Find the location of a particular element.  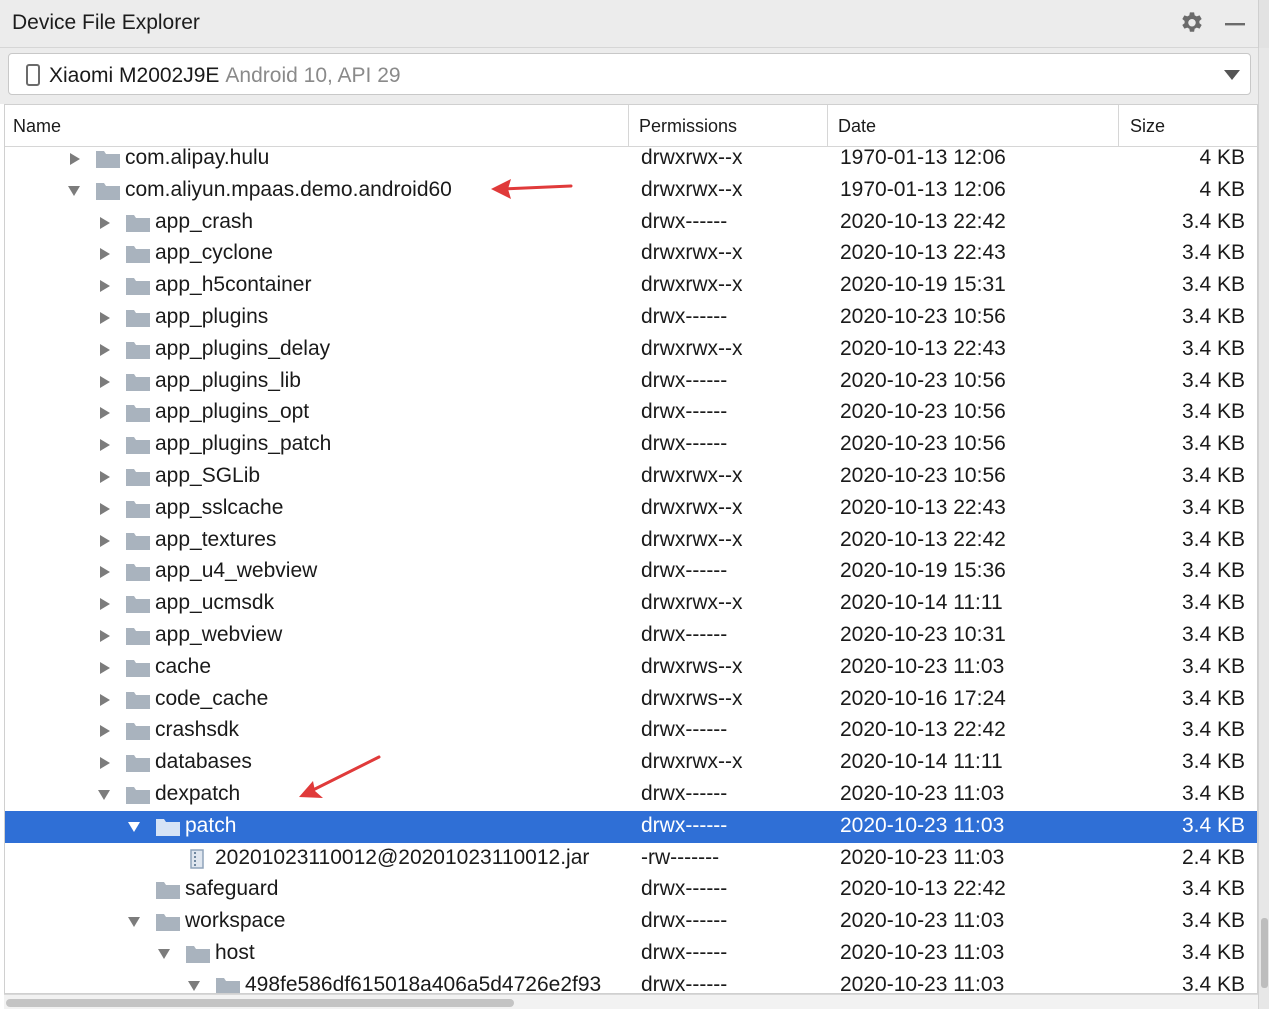

edge-scroll-thumb is located at coordinates (1264, 953).